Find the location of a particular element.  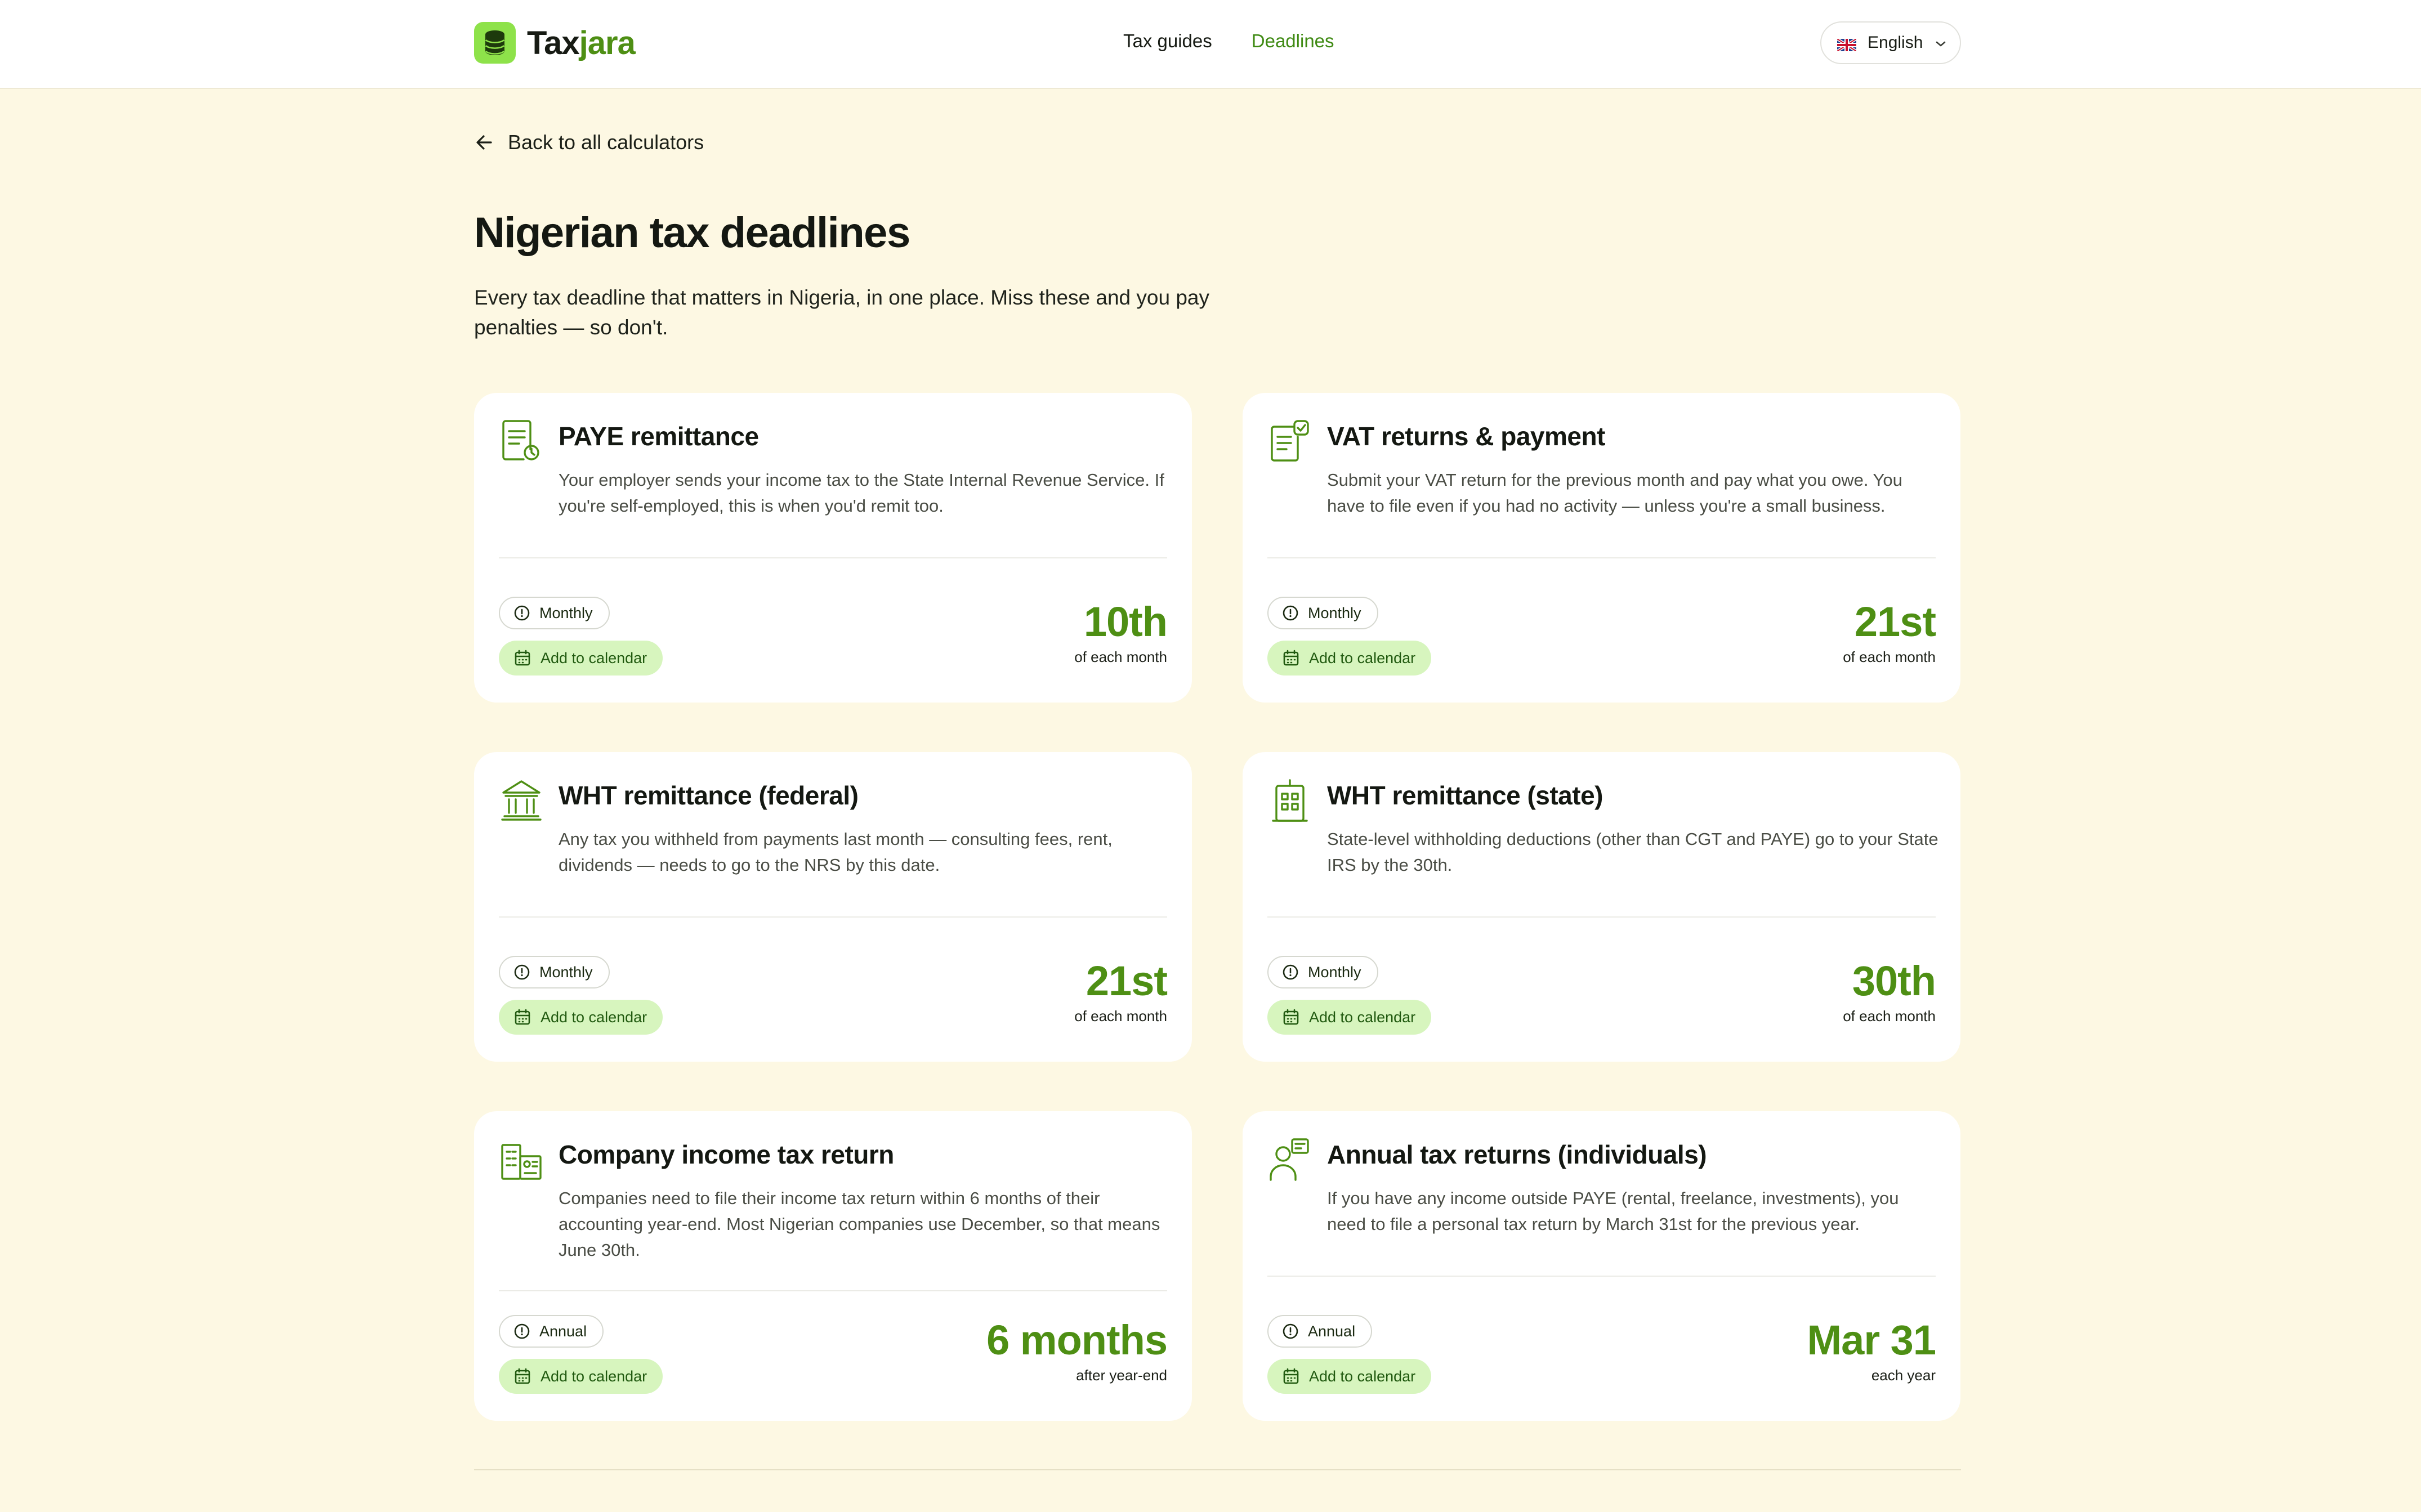

uk-flag-icon is located at coordinates (1846, 45).